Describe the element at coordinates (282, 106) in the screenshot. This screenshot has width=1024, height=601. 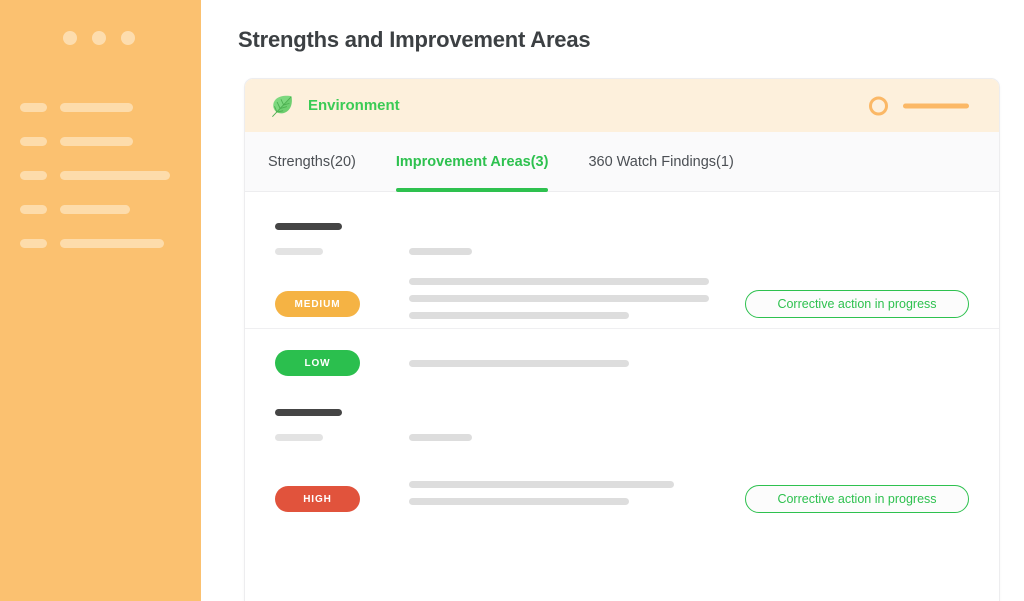
I see `leaf-icon` at that location.